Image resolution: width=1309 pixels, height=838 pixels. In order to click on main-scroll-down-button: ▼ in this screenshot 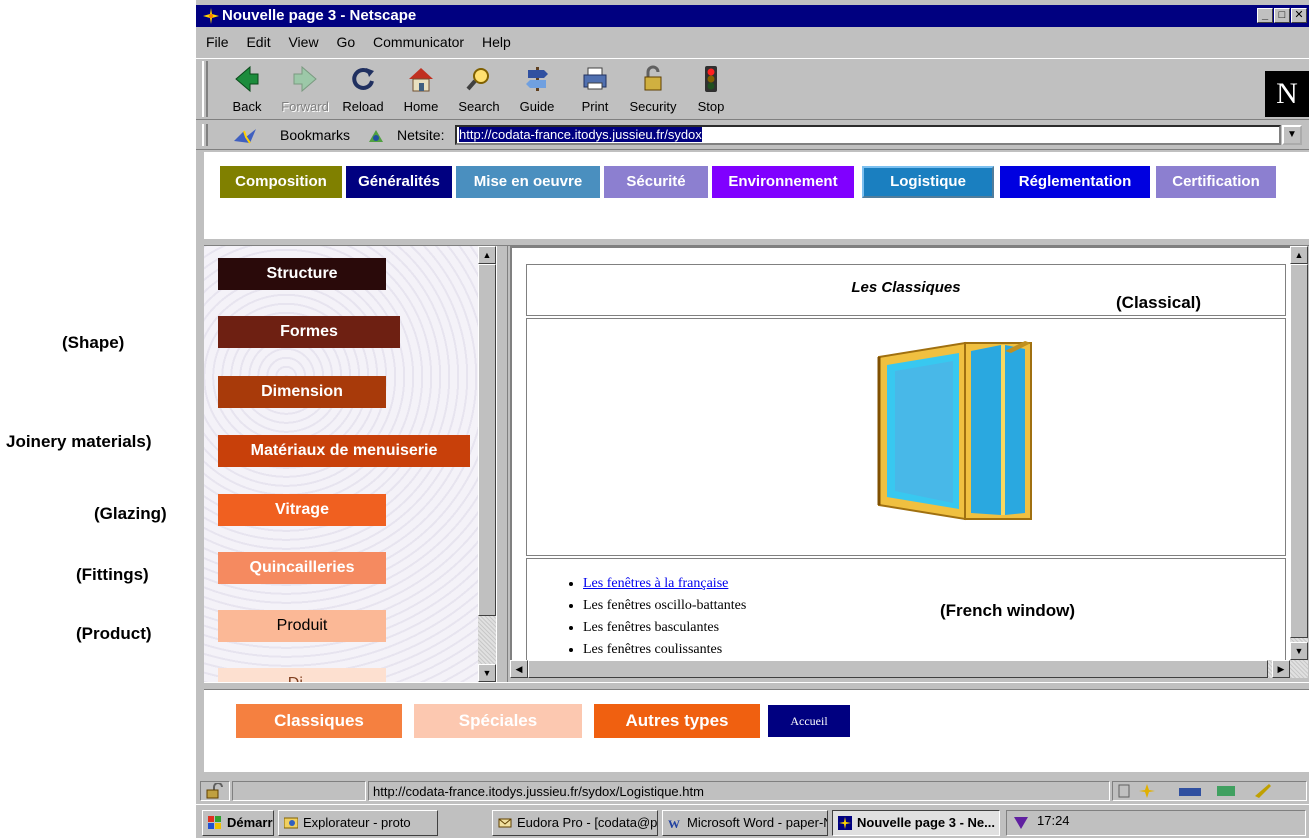, I will do `click(1299, 651)`.